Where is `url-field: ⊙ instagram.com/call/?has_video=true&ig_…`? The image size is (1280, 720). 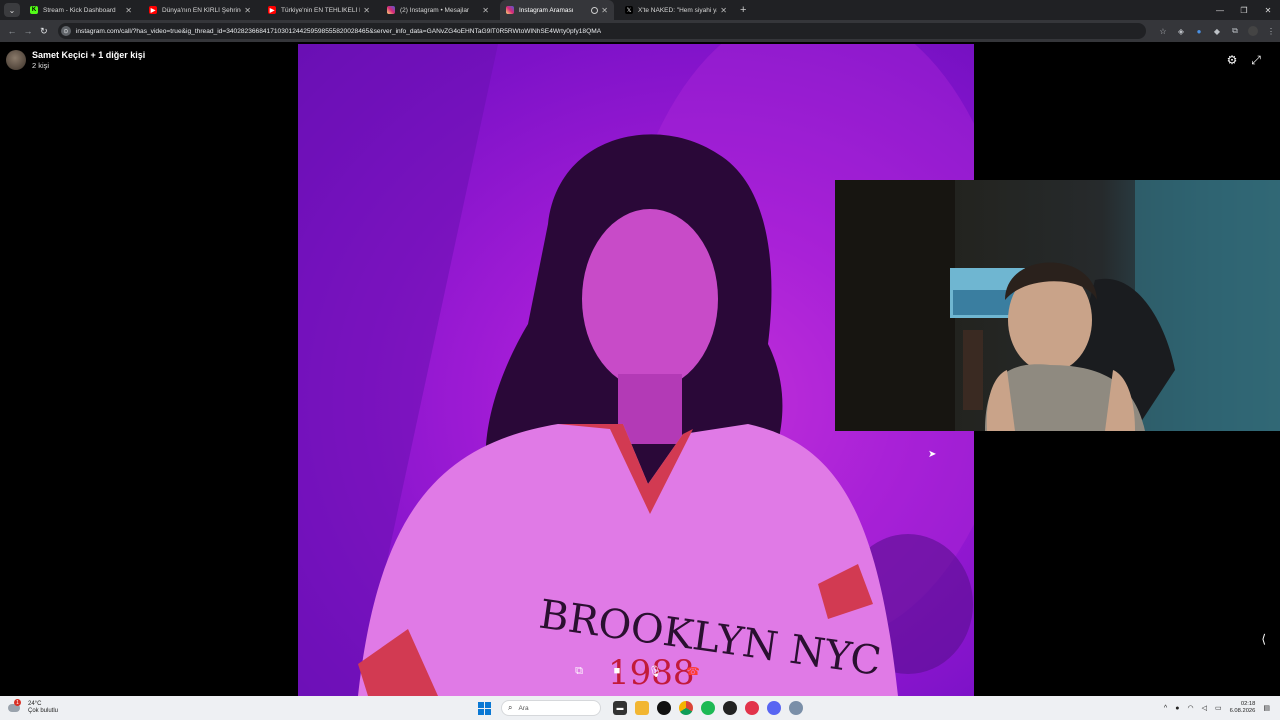
url-field: ⊙ instagram.com/call/?has_video=true&ig_… is located at coordinates (601, 31).